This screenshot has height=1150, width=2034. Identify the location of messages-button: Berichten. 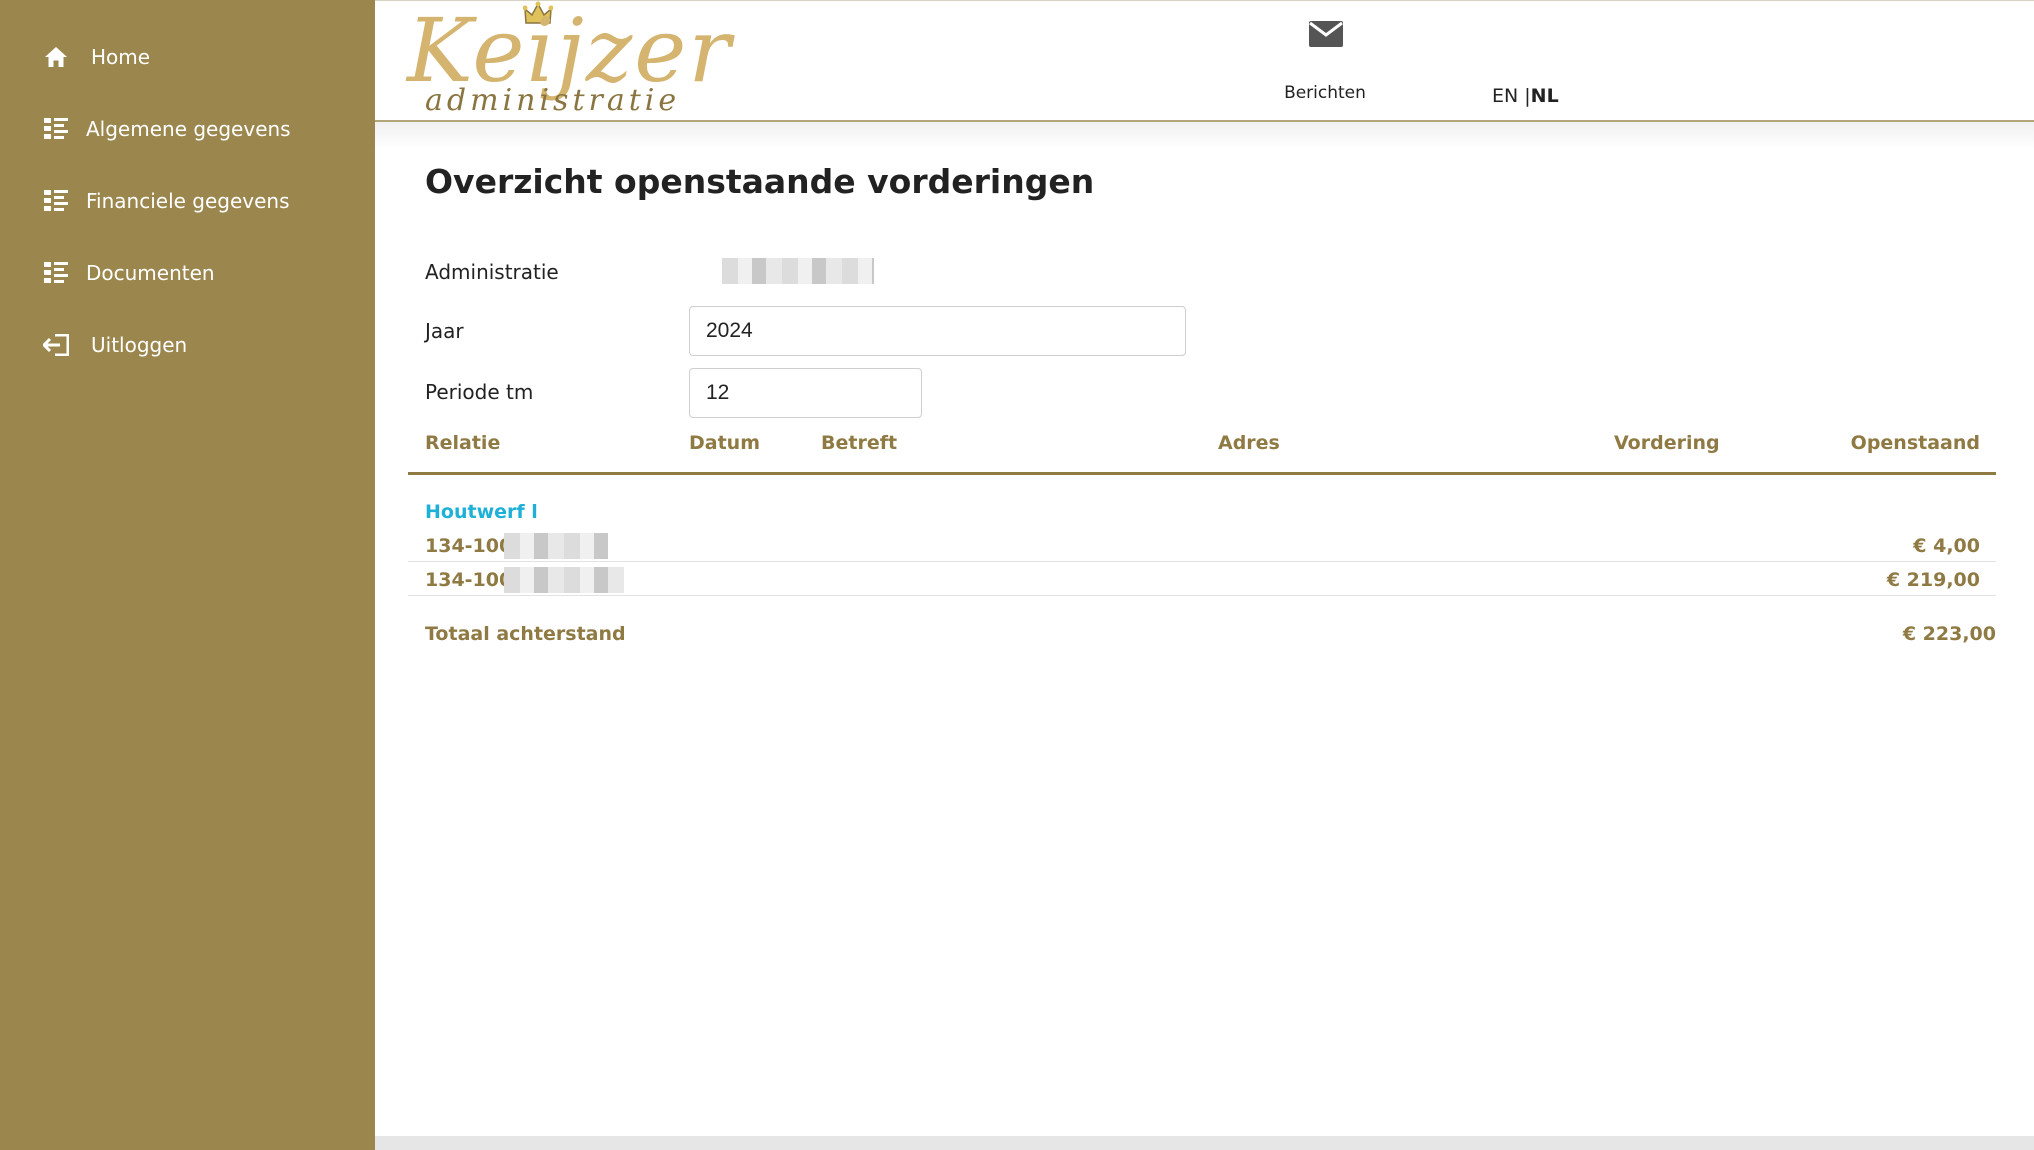
(1325, 64).